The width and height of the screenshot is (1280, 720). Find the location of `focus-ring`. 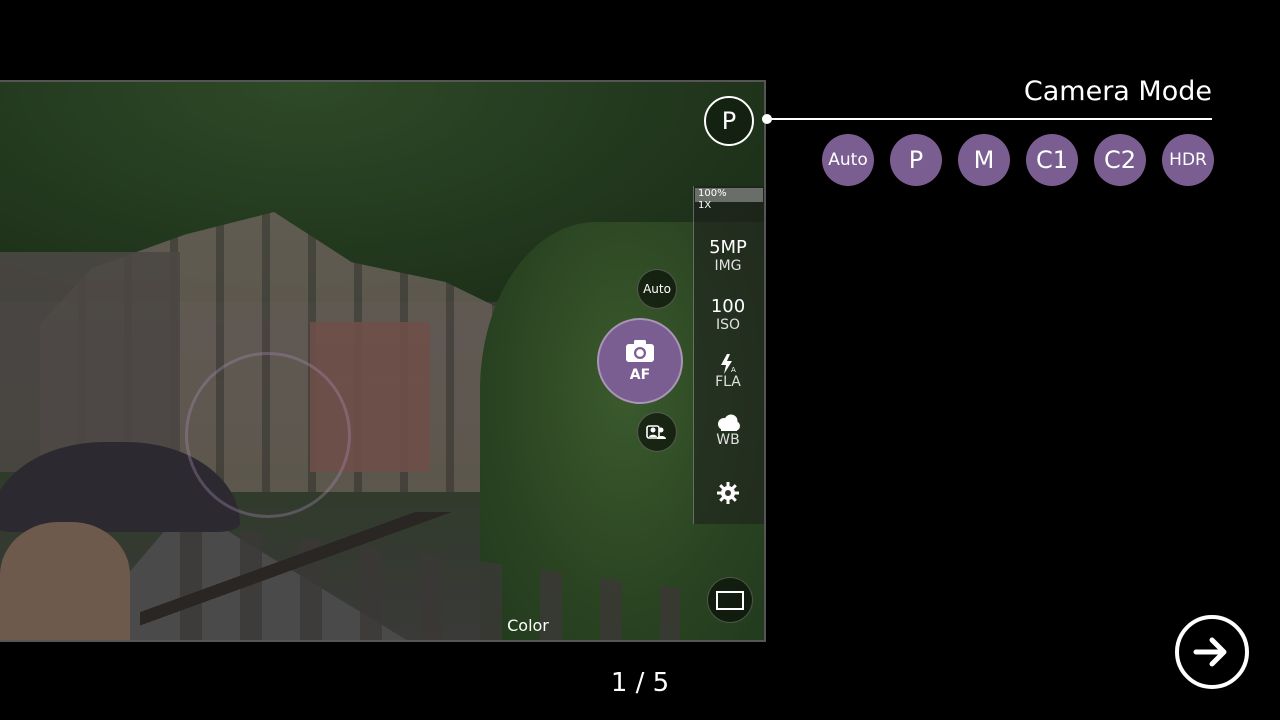

focus-ring is located at coordinates (268, 435).